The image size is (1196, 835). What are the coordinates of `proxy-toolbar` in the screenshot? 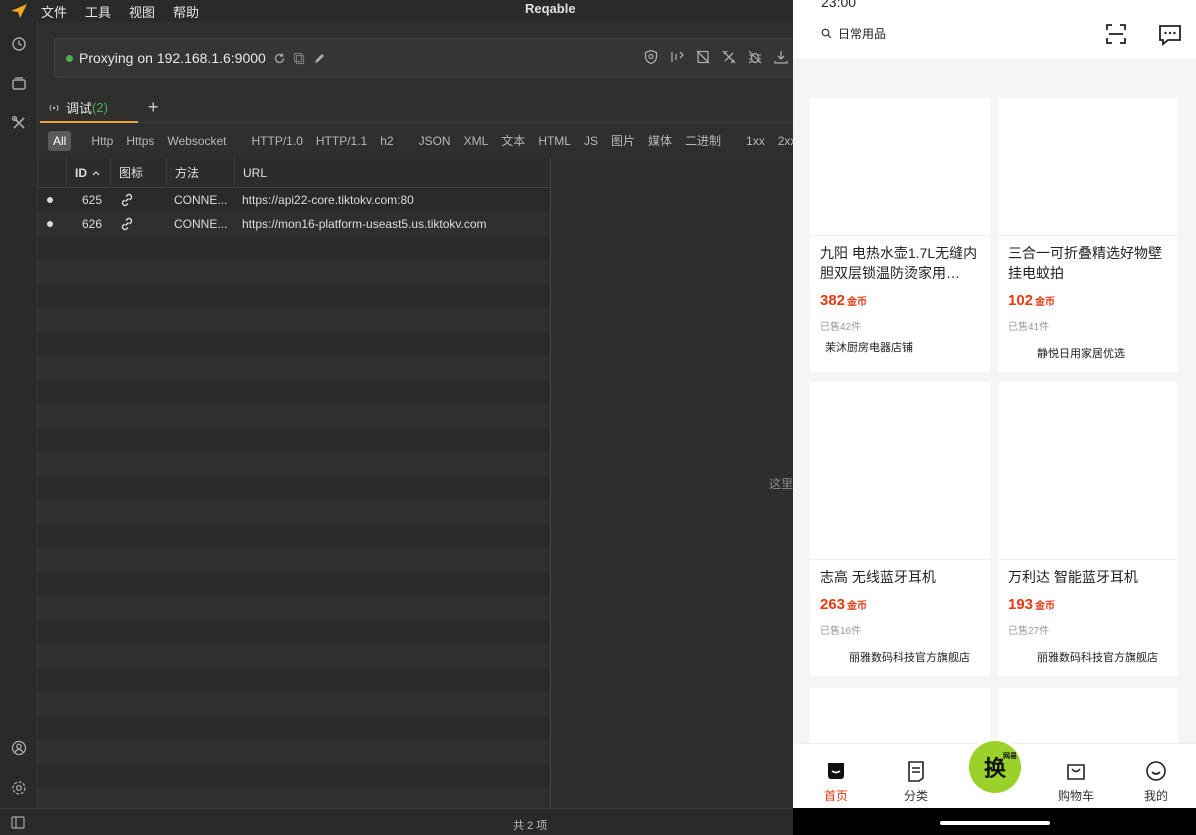 It's located at (716, 59).